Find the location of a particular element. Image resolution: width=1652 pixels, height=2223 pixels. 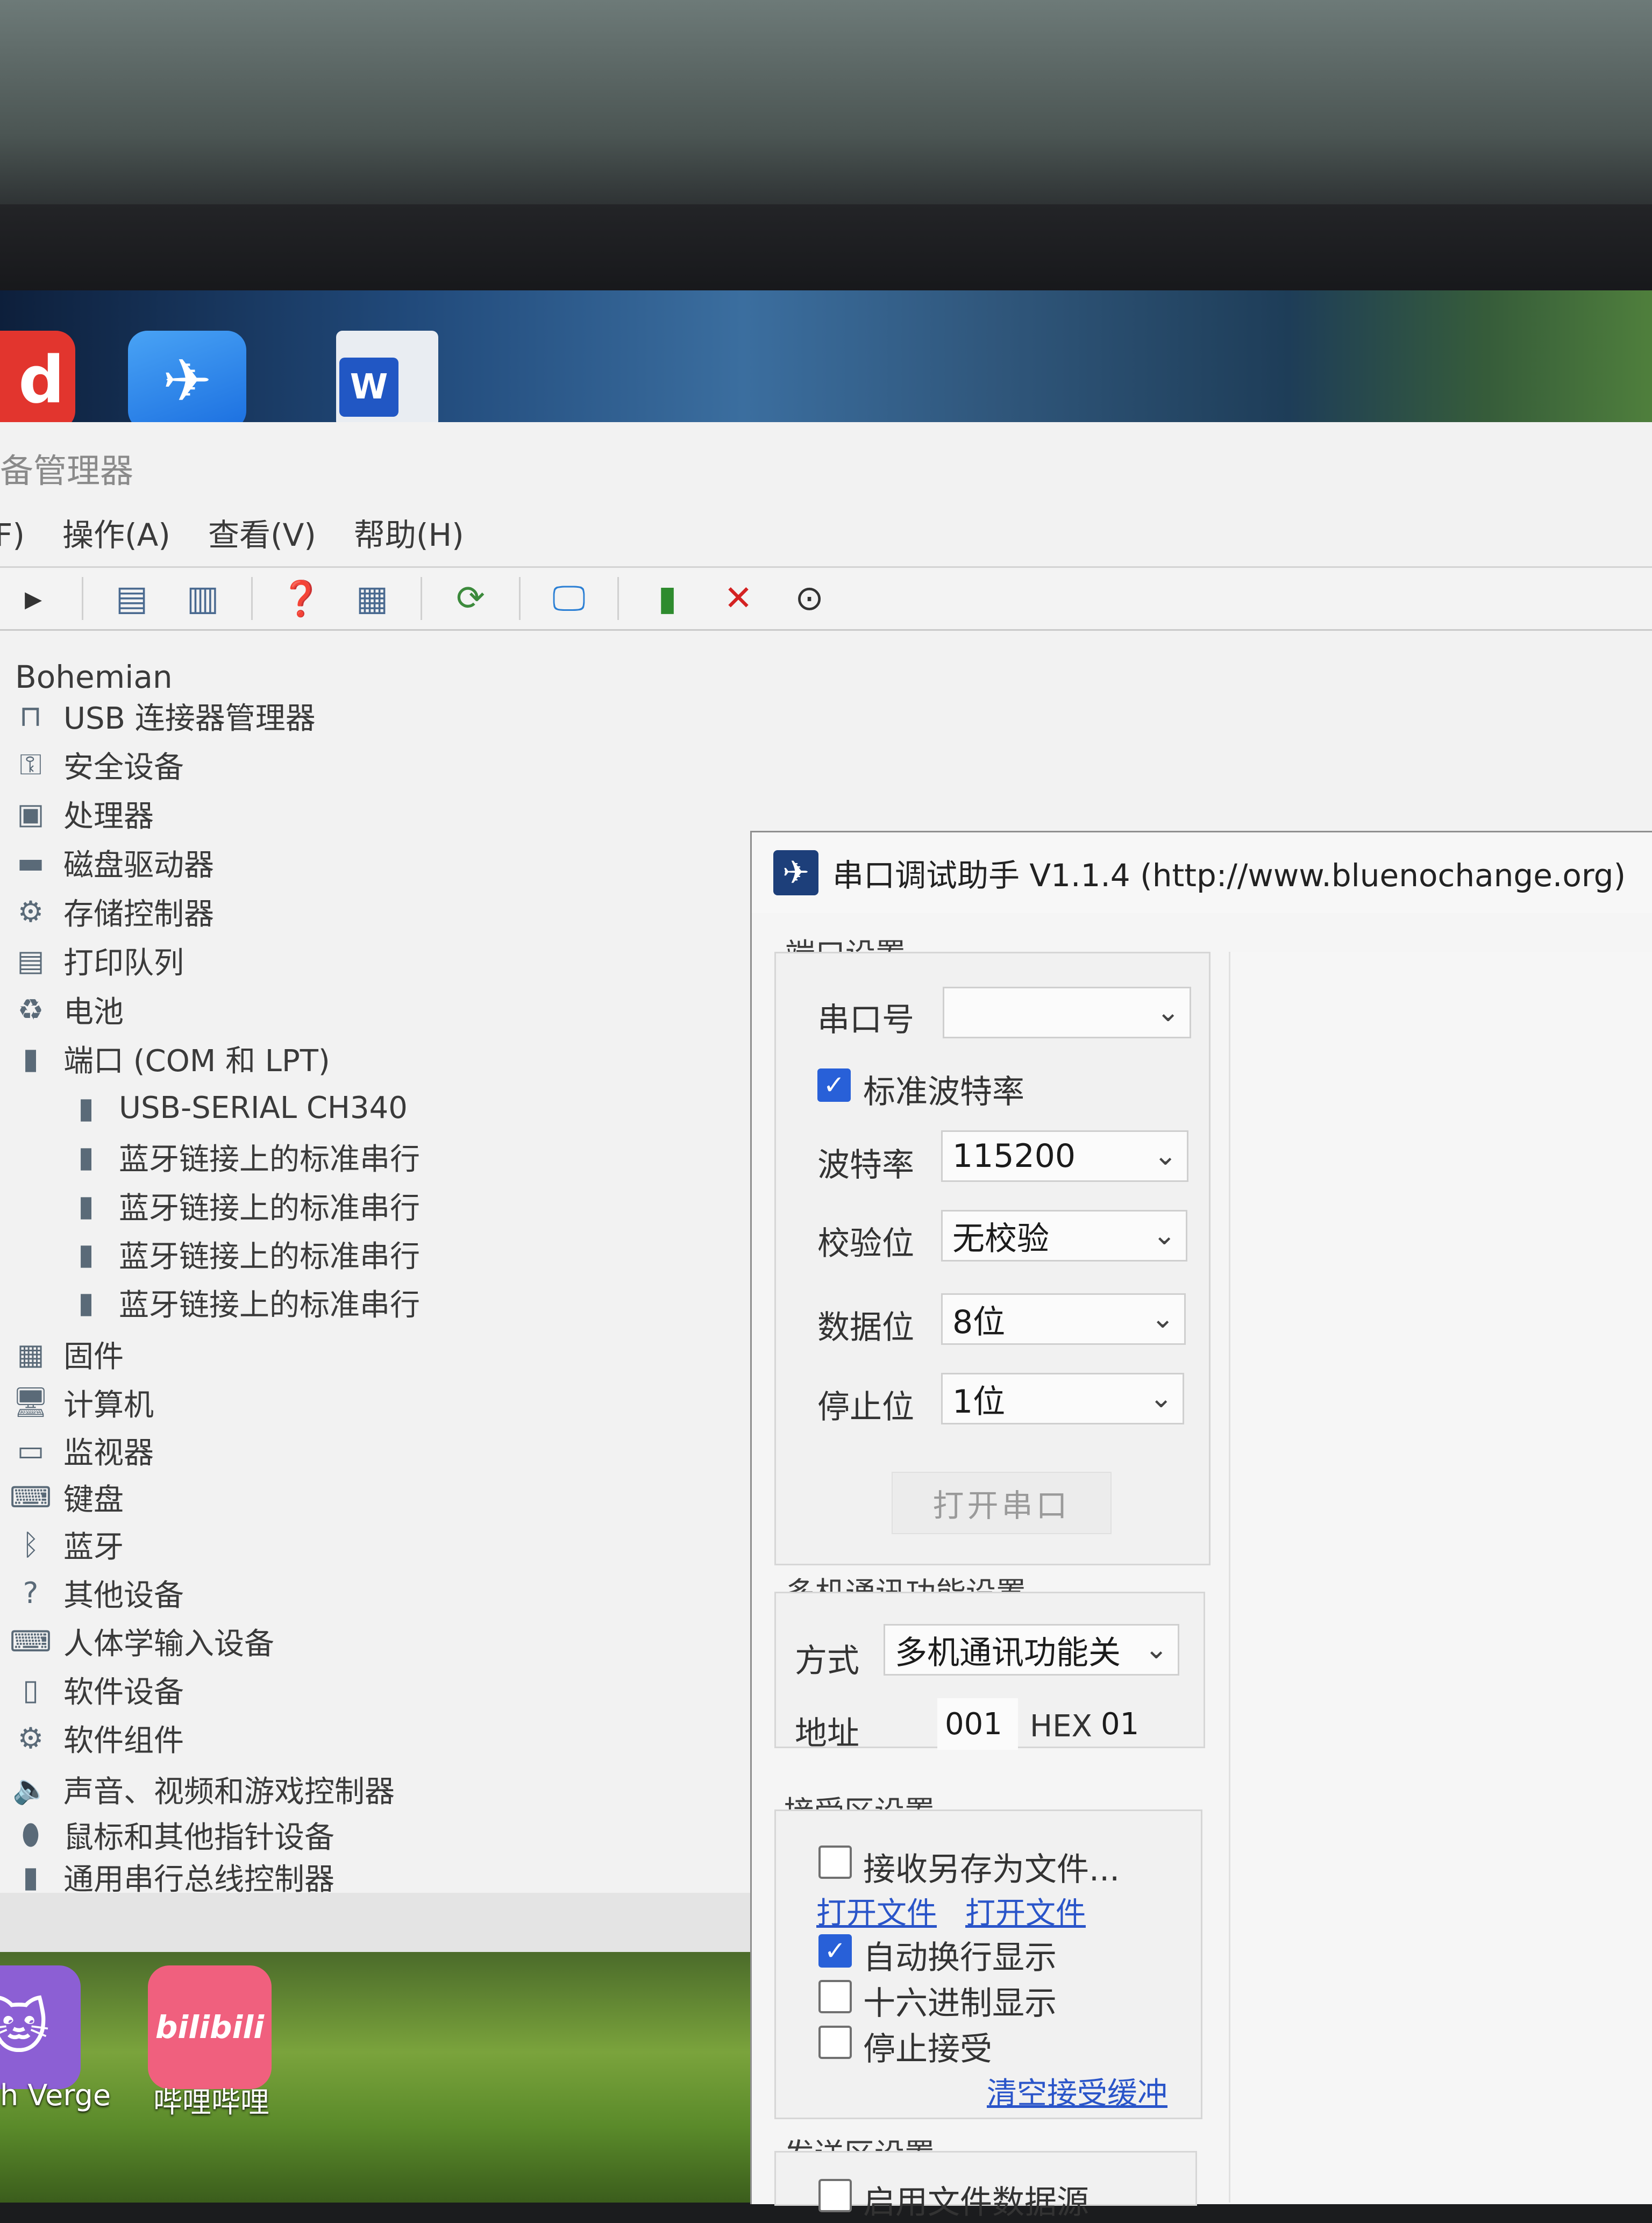

receive-area is located at coordinates (1440, 1577).